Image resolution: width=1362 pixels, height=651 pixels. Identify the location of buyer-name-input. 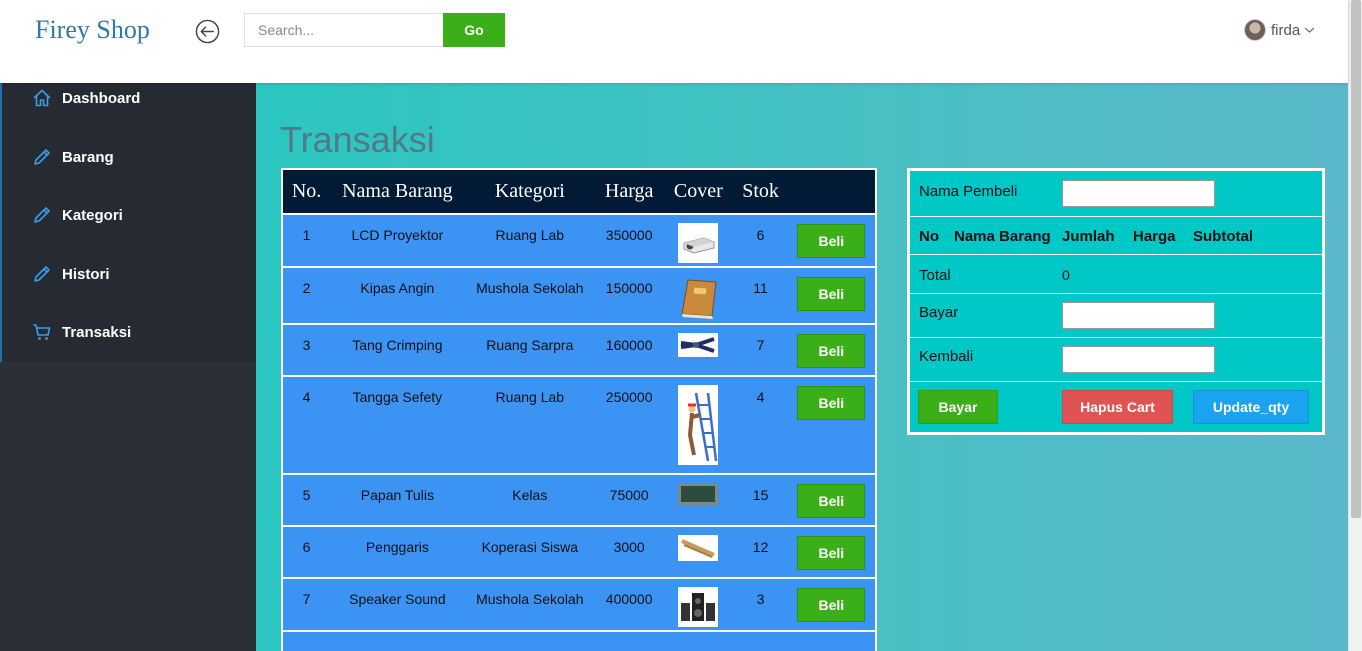
(1138, 193).